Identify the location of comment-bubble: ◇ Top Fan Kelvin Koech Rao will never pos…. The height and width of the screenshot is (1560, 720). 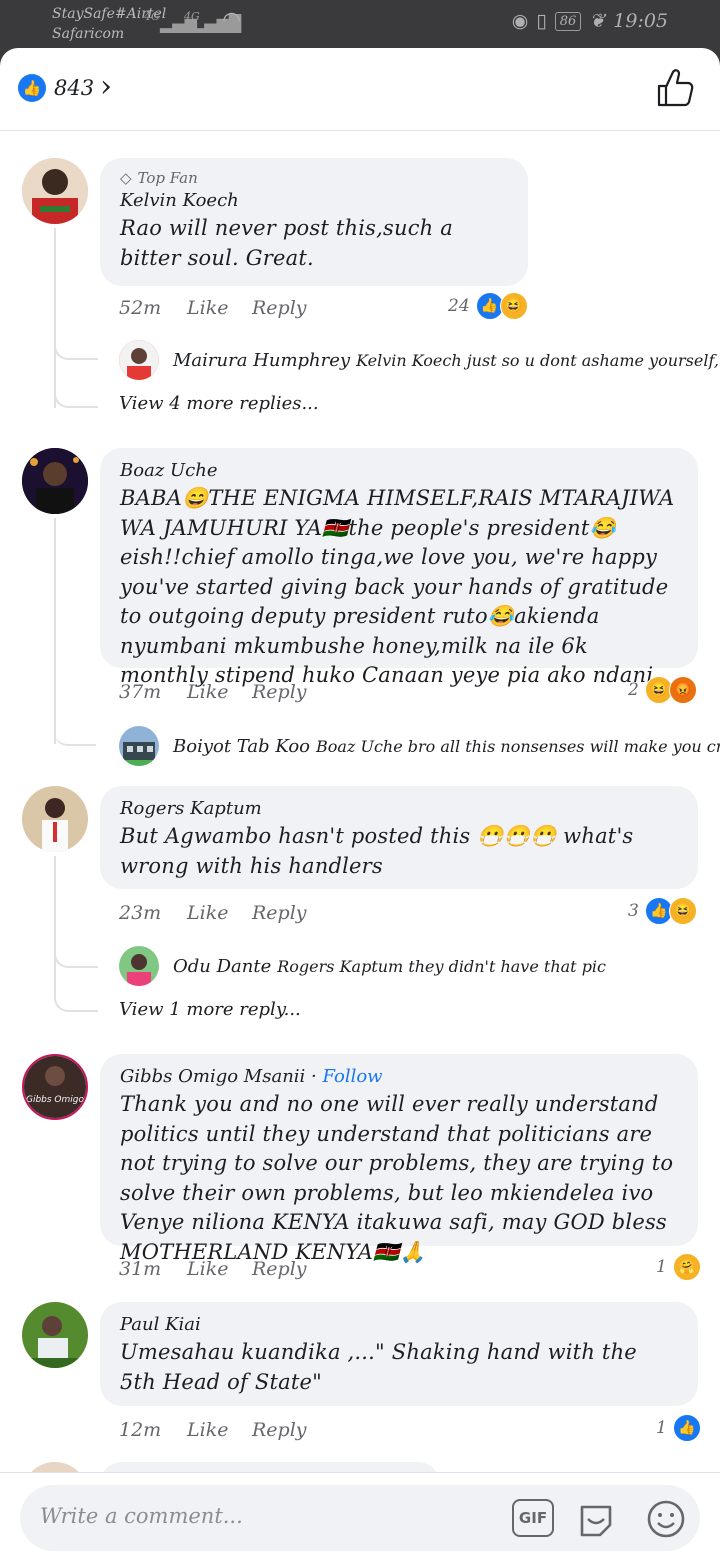
(314, 222).